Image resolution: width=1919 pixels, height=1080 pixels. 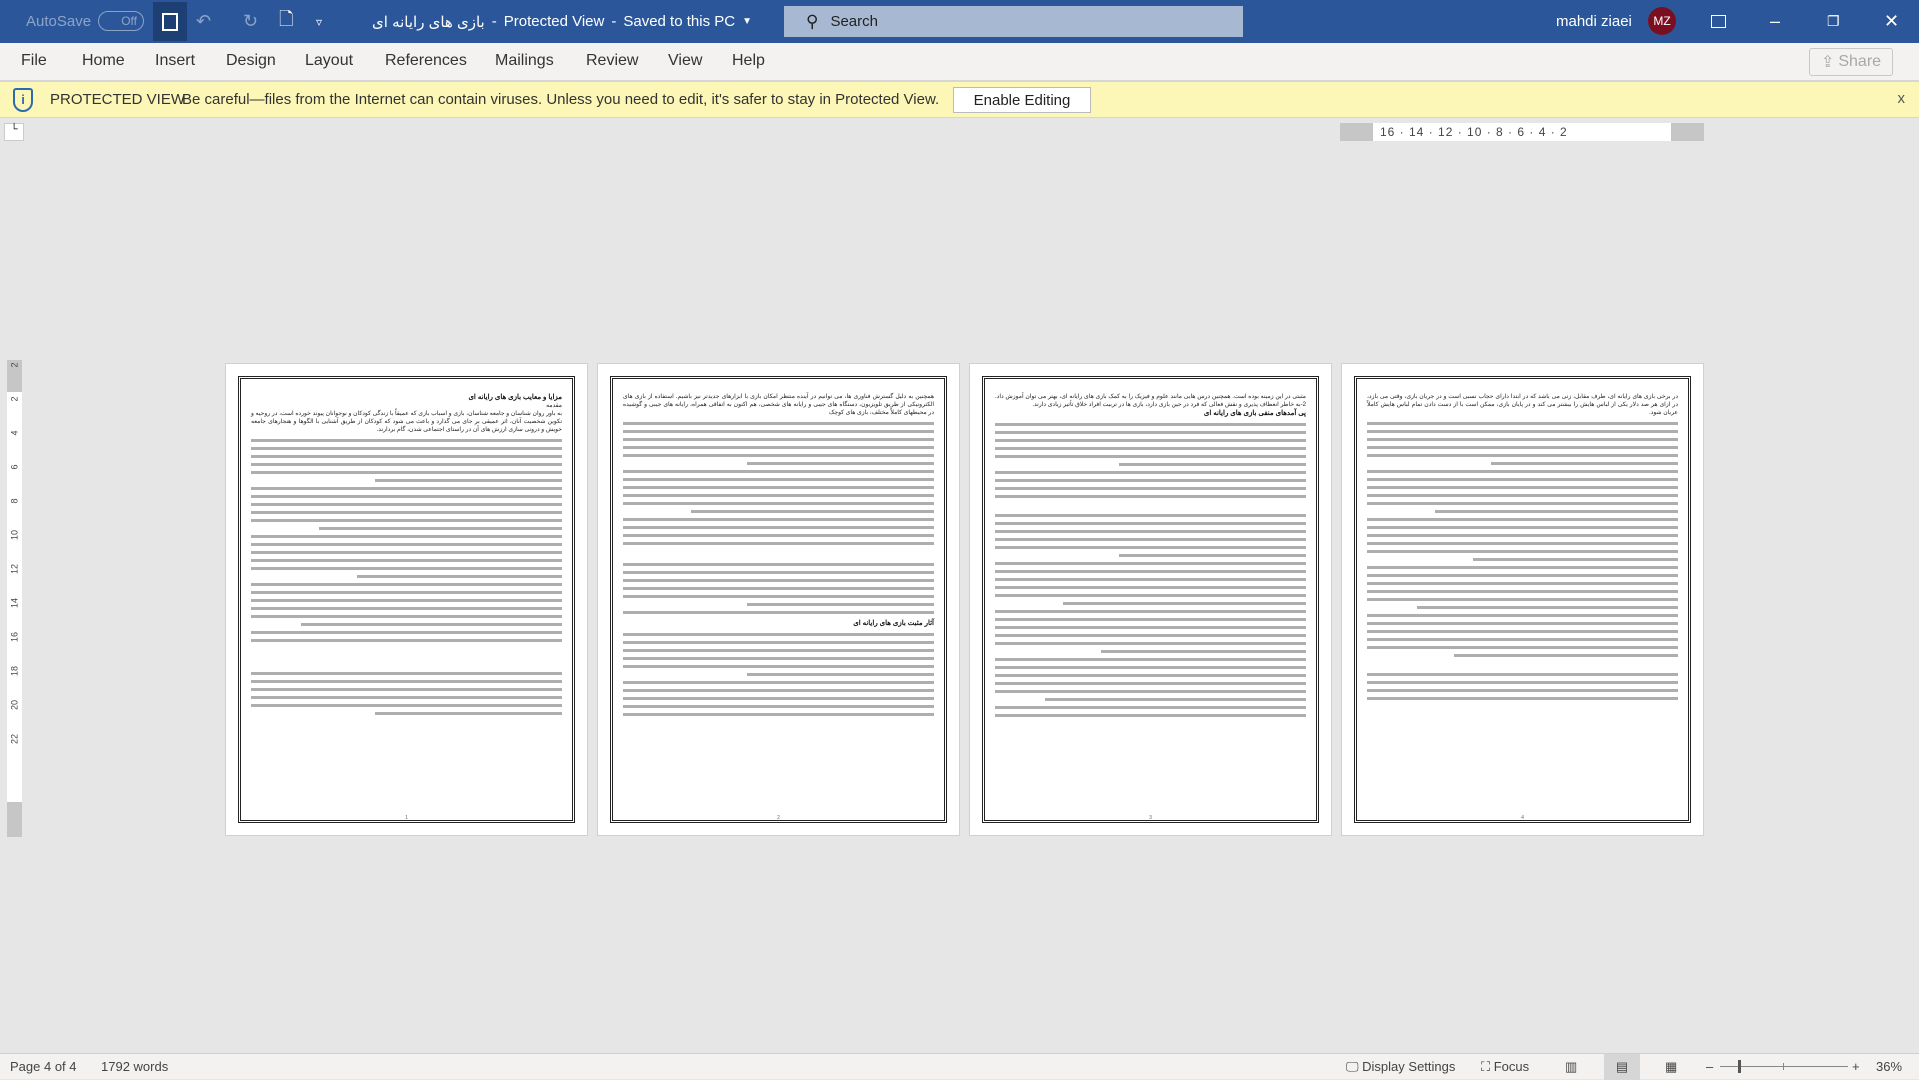 What do you see at coordinates (1709, 1066) in the screenshot?
I see `zoom-out-button: –` at bounding box center [1709, 1066].